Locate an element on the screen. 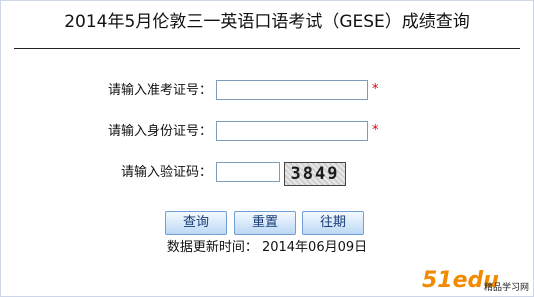  captcha-image: 3849 is located at coordinates (315, 174).